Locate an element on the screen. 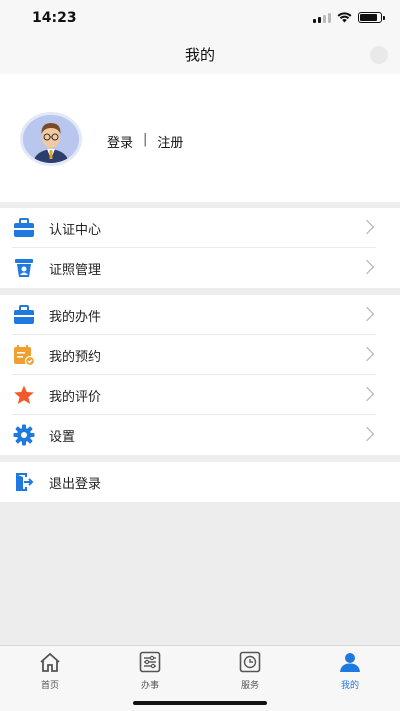  menu-item-auth-center: 认证中心 is located at coordinates (200, 228).